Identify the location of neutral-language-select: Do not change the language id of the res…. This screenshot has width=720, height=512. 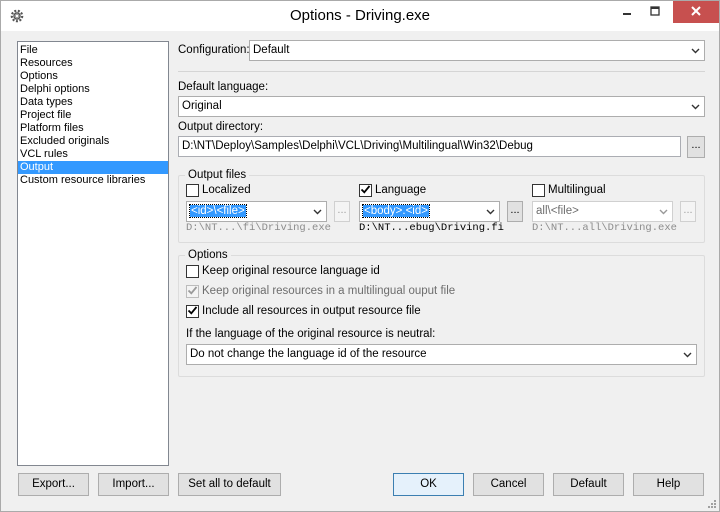
(441, 354).